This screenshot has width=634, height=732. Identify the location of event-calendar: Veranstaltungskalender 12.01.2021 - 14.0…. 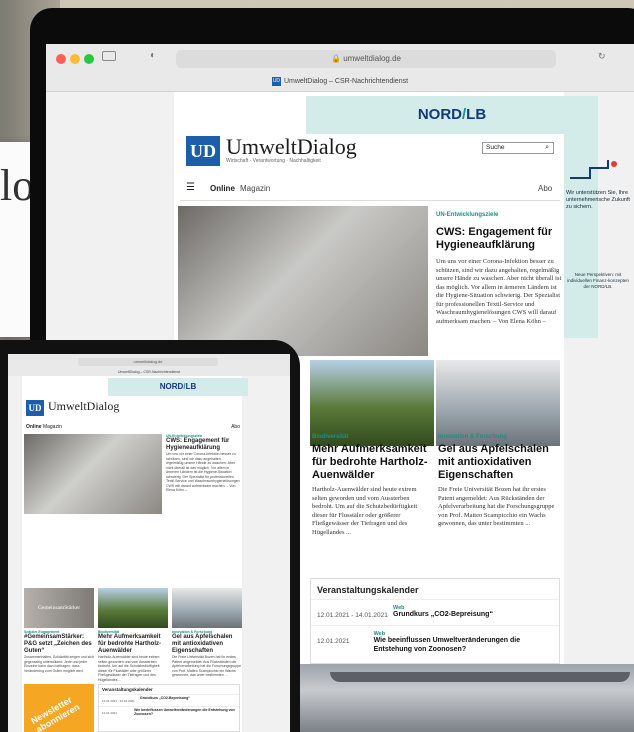
(435, 621).